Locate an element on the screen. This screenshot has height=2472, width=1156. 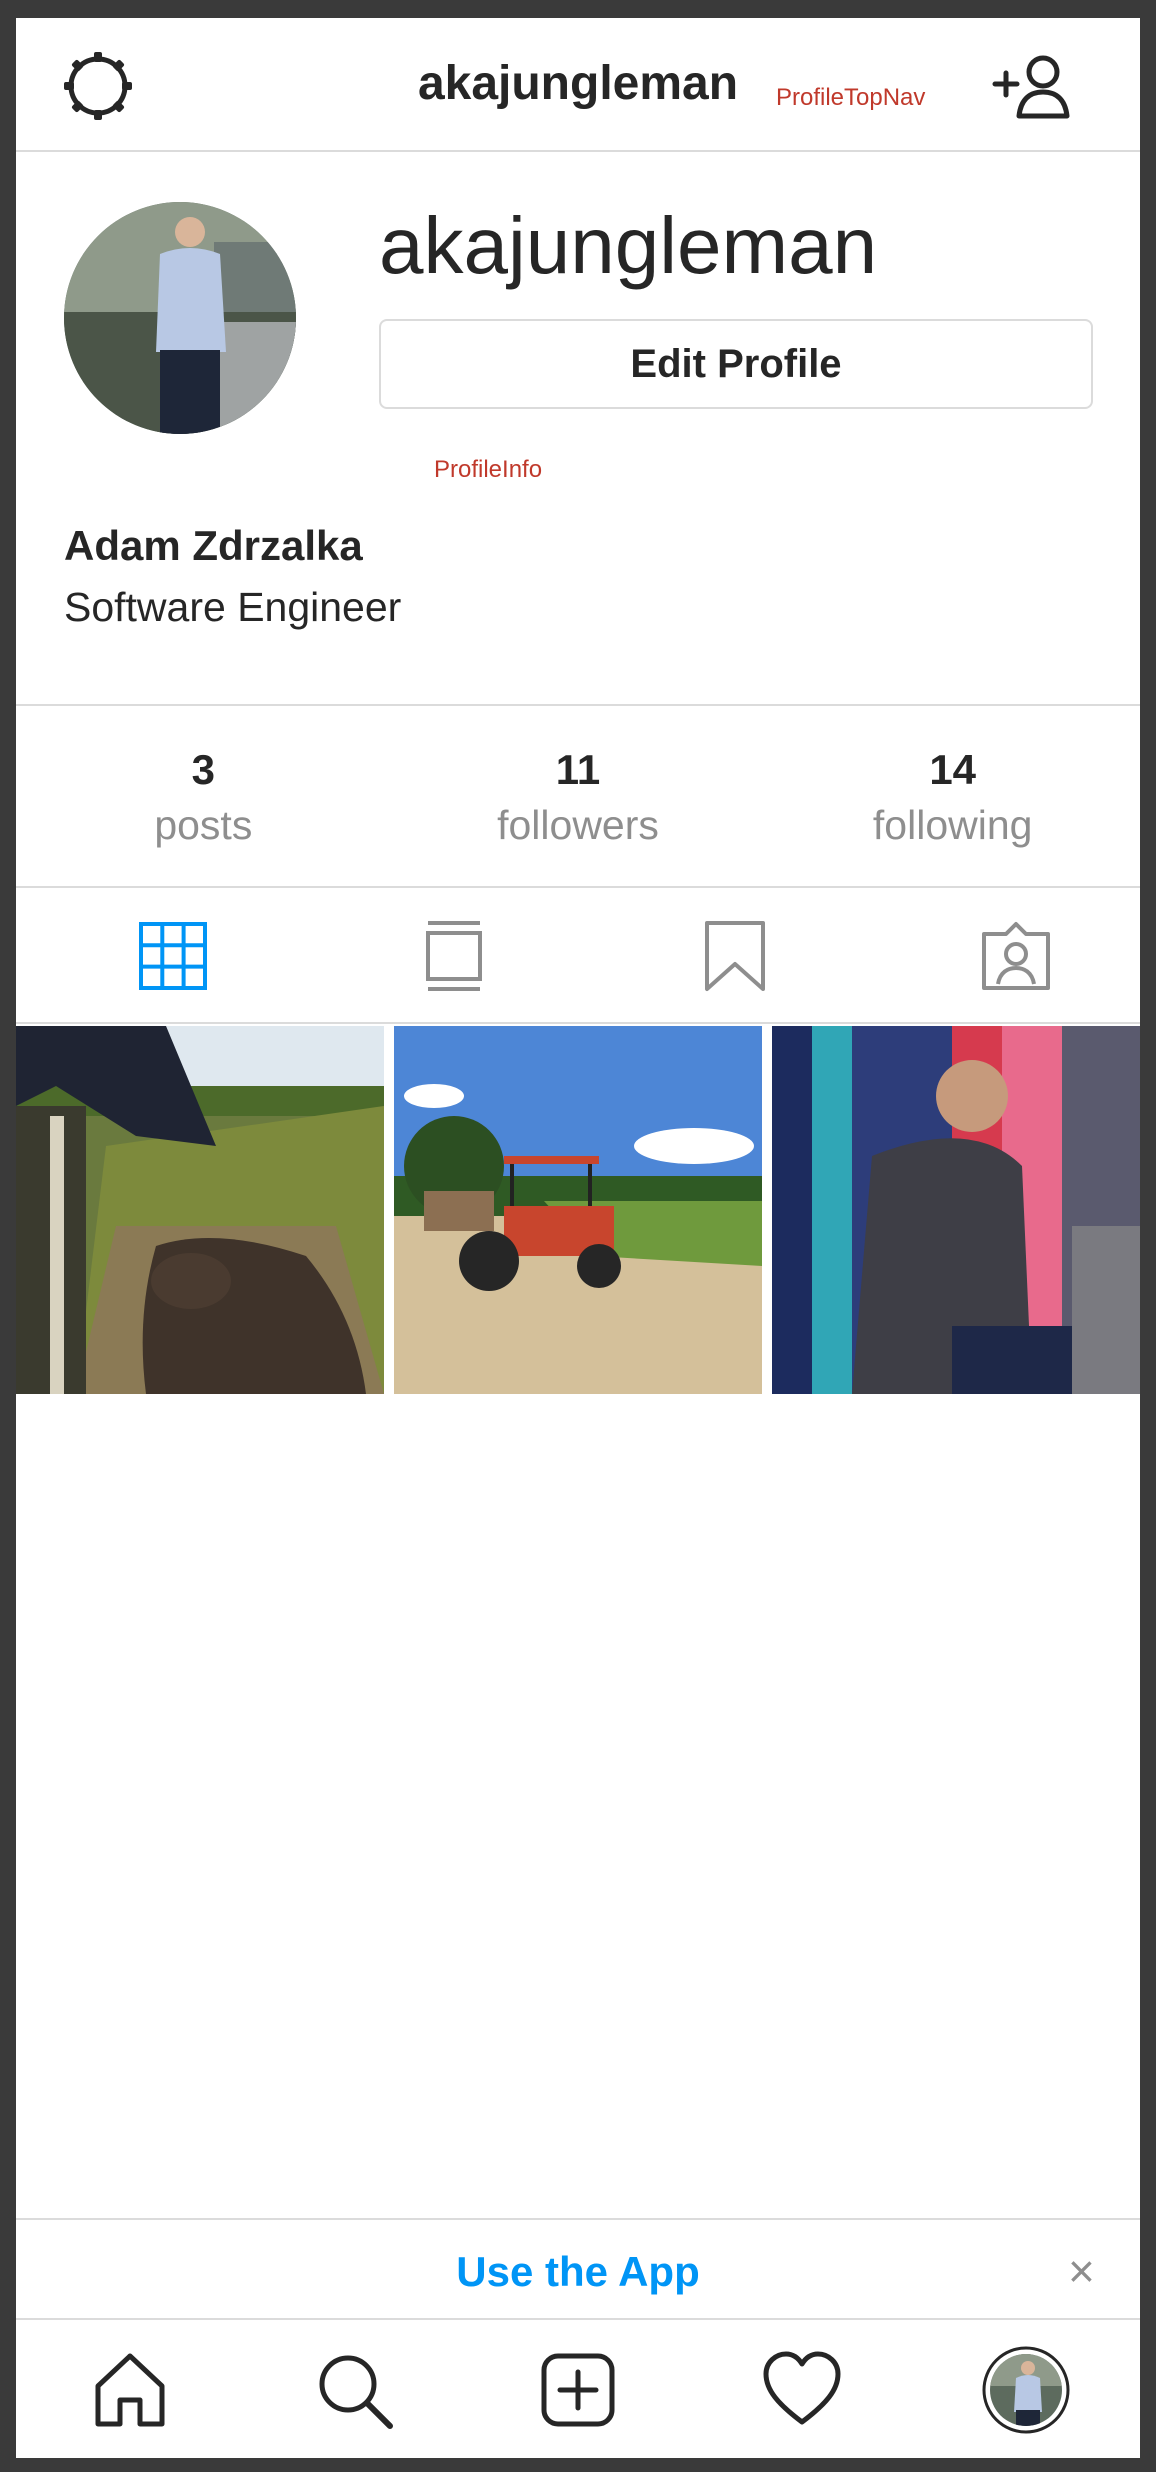
stat-posts-label: posts is located at coordinates (203, 825).